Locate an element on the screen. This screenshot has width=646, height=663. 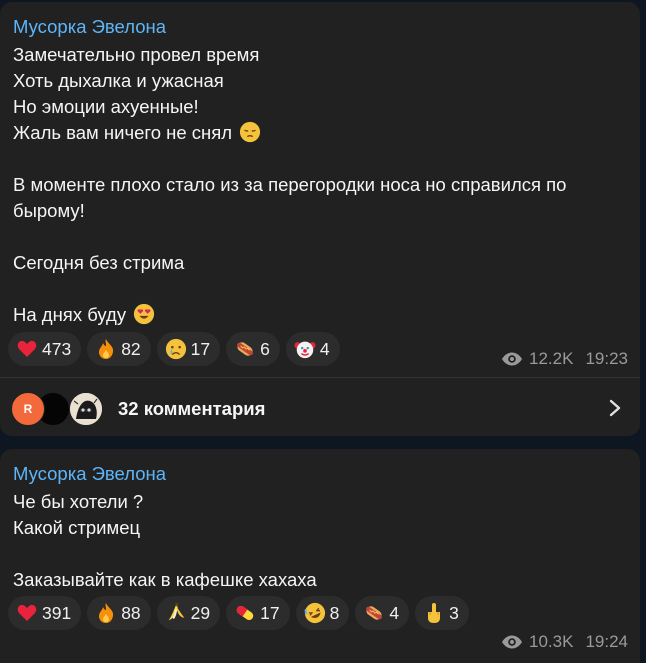
reaction-count: 473 is located at coordinates (57, 348).